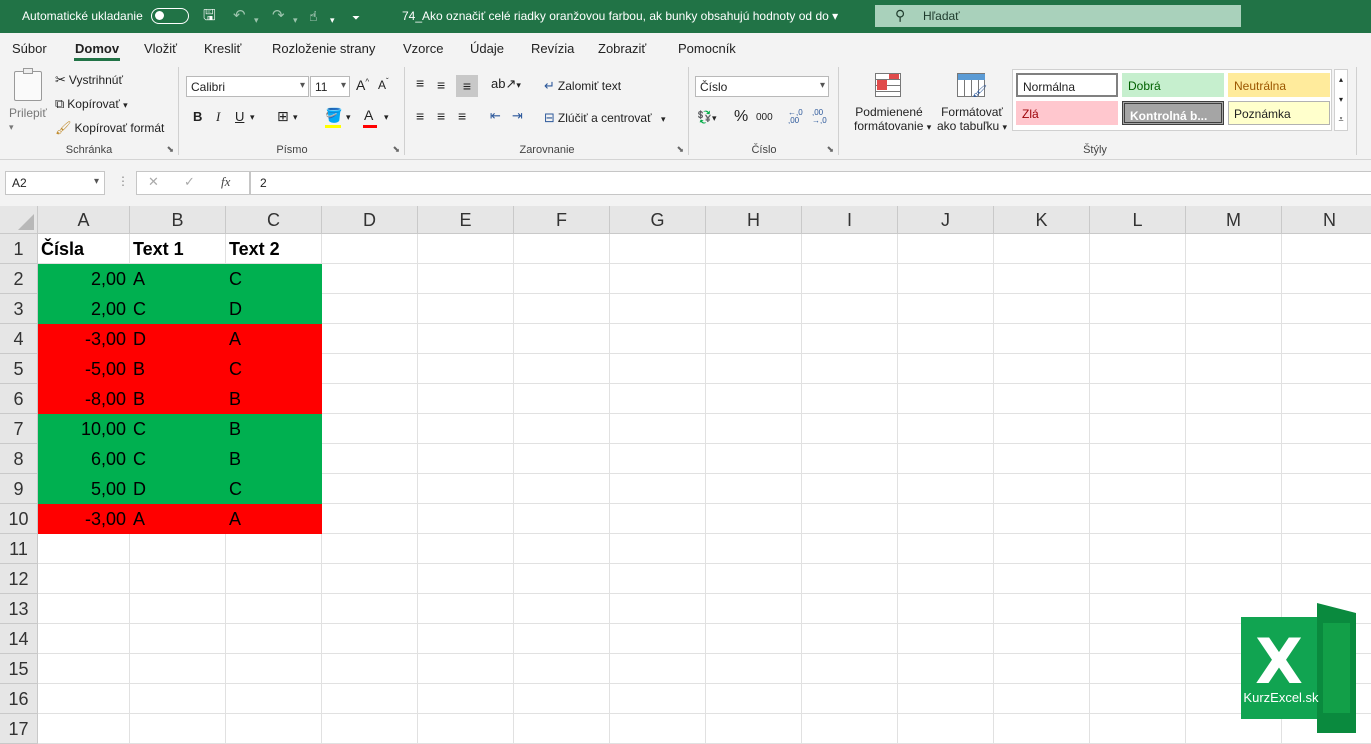  I want to click on cell-l14, so click(1138, 639).